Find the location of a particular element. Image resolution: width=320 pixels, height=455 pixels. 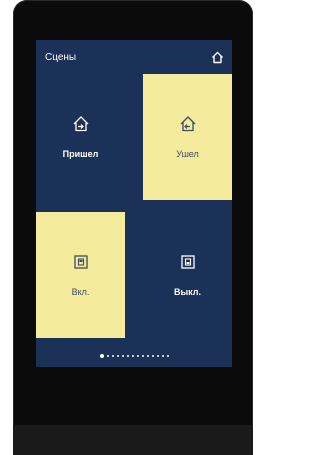

device-base is located at coordinates (133, 440).